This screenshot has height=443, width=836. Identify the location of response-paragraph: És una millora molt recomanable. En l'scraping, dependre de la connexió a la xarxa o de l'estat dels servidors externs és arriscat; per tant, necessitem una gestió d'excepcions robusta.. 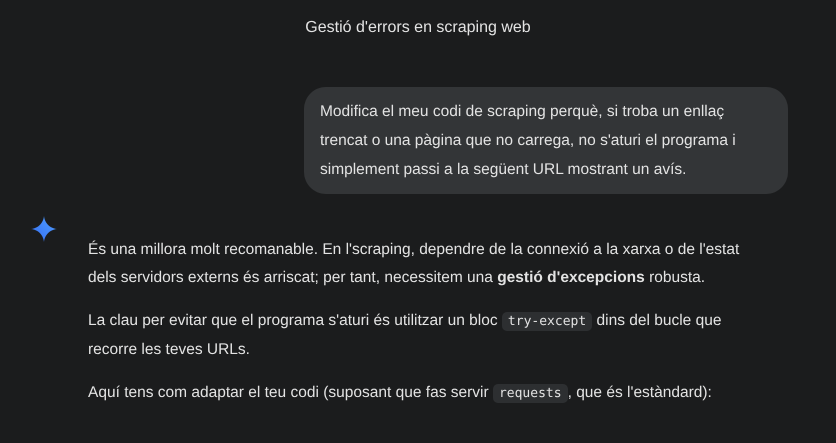
(414, 264).